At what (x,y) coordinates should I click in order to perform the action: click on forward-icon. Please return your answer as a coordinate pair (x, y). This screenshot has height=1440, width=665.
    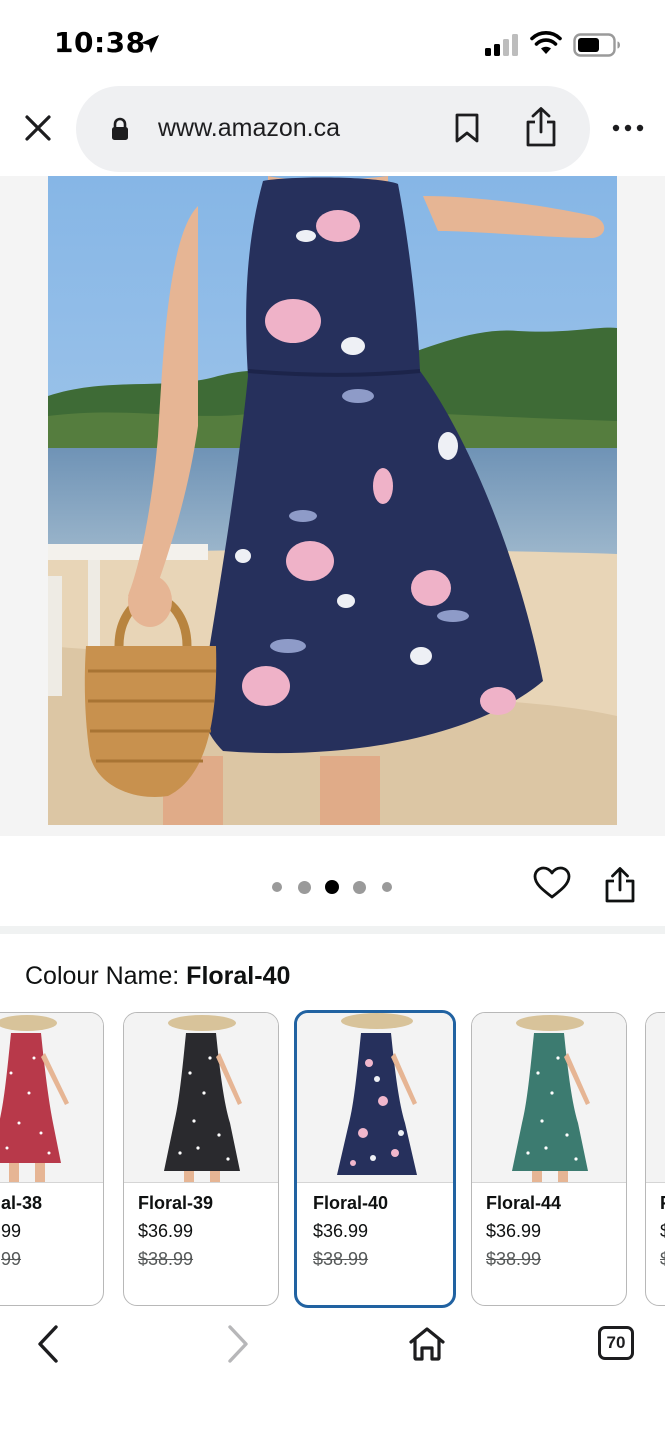
    Looking at the image, I should click on (237, 1344).